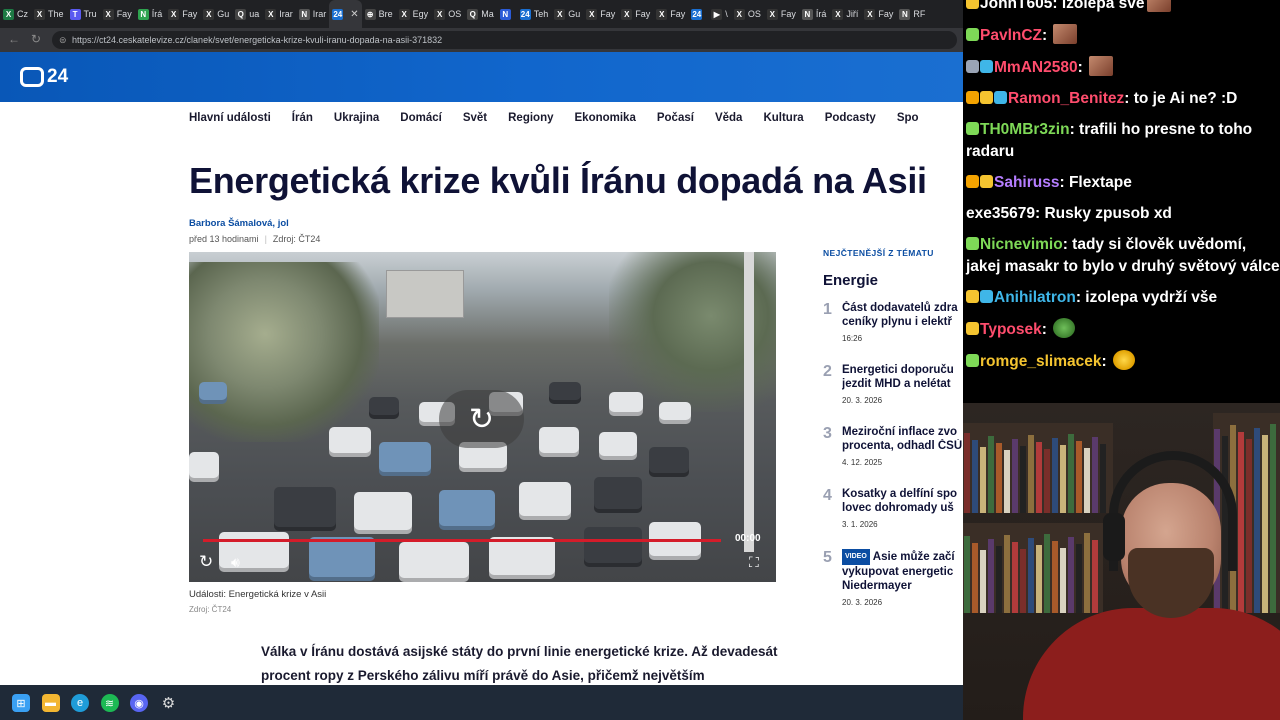 The image size is (1280, 720). I want to click on nav-item: Kultura, so click(783, 122).